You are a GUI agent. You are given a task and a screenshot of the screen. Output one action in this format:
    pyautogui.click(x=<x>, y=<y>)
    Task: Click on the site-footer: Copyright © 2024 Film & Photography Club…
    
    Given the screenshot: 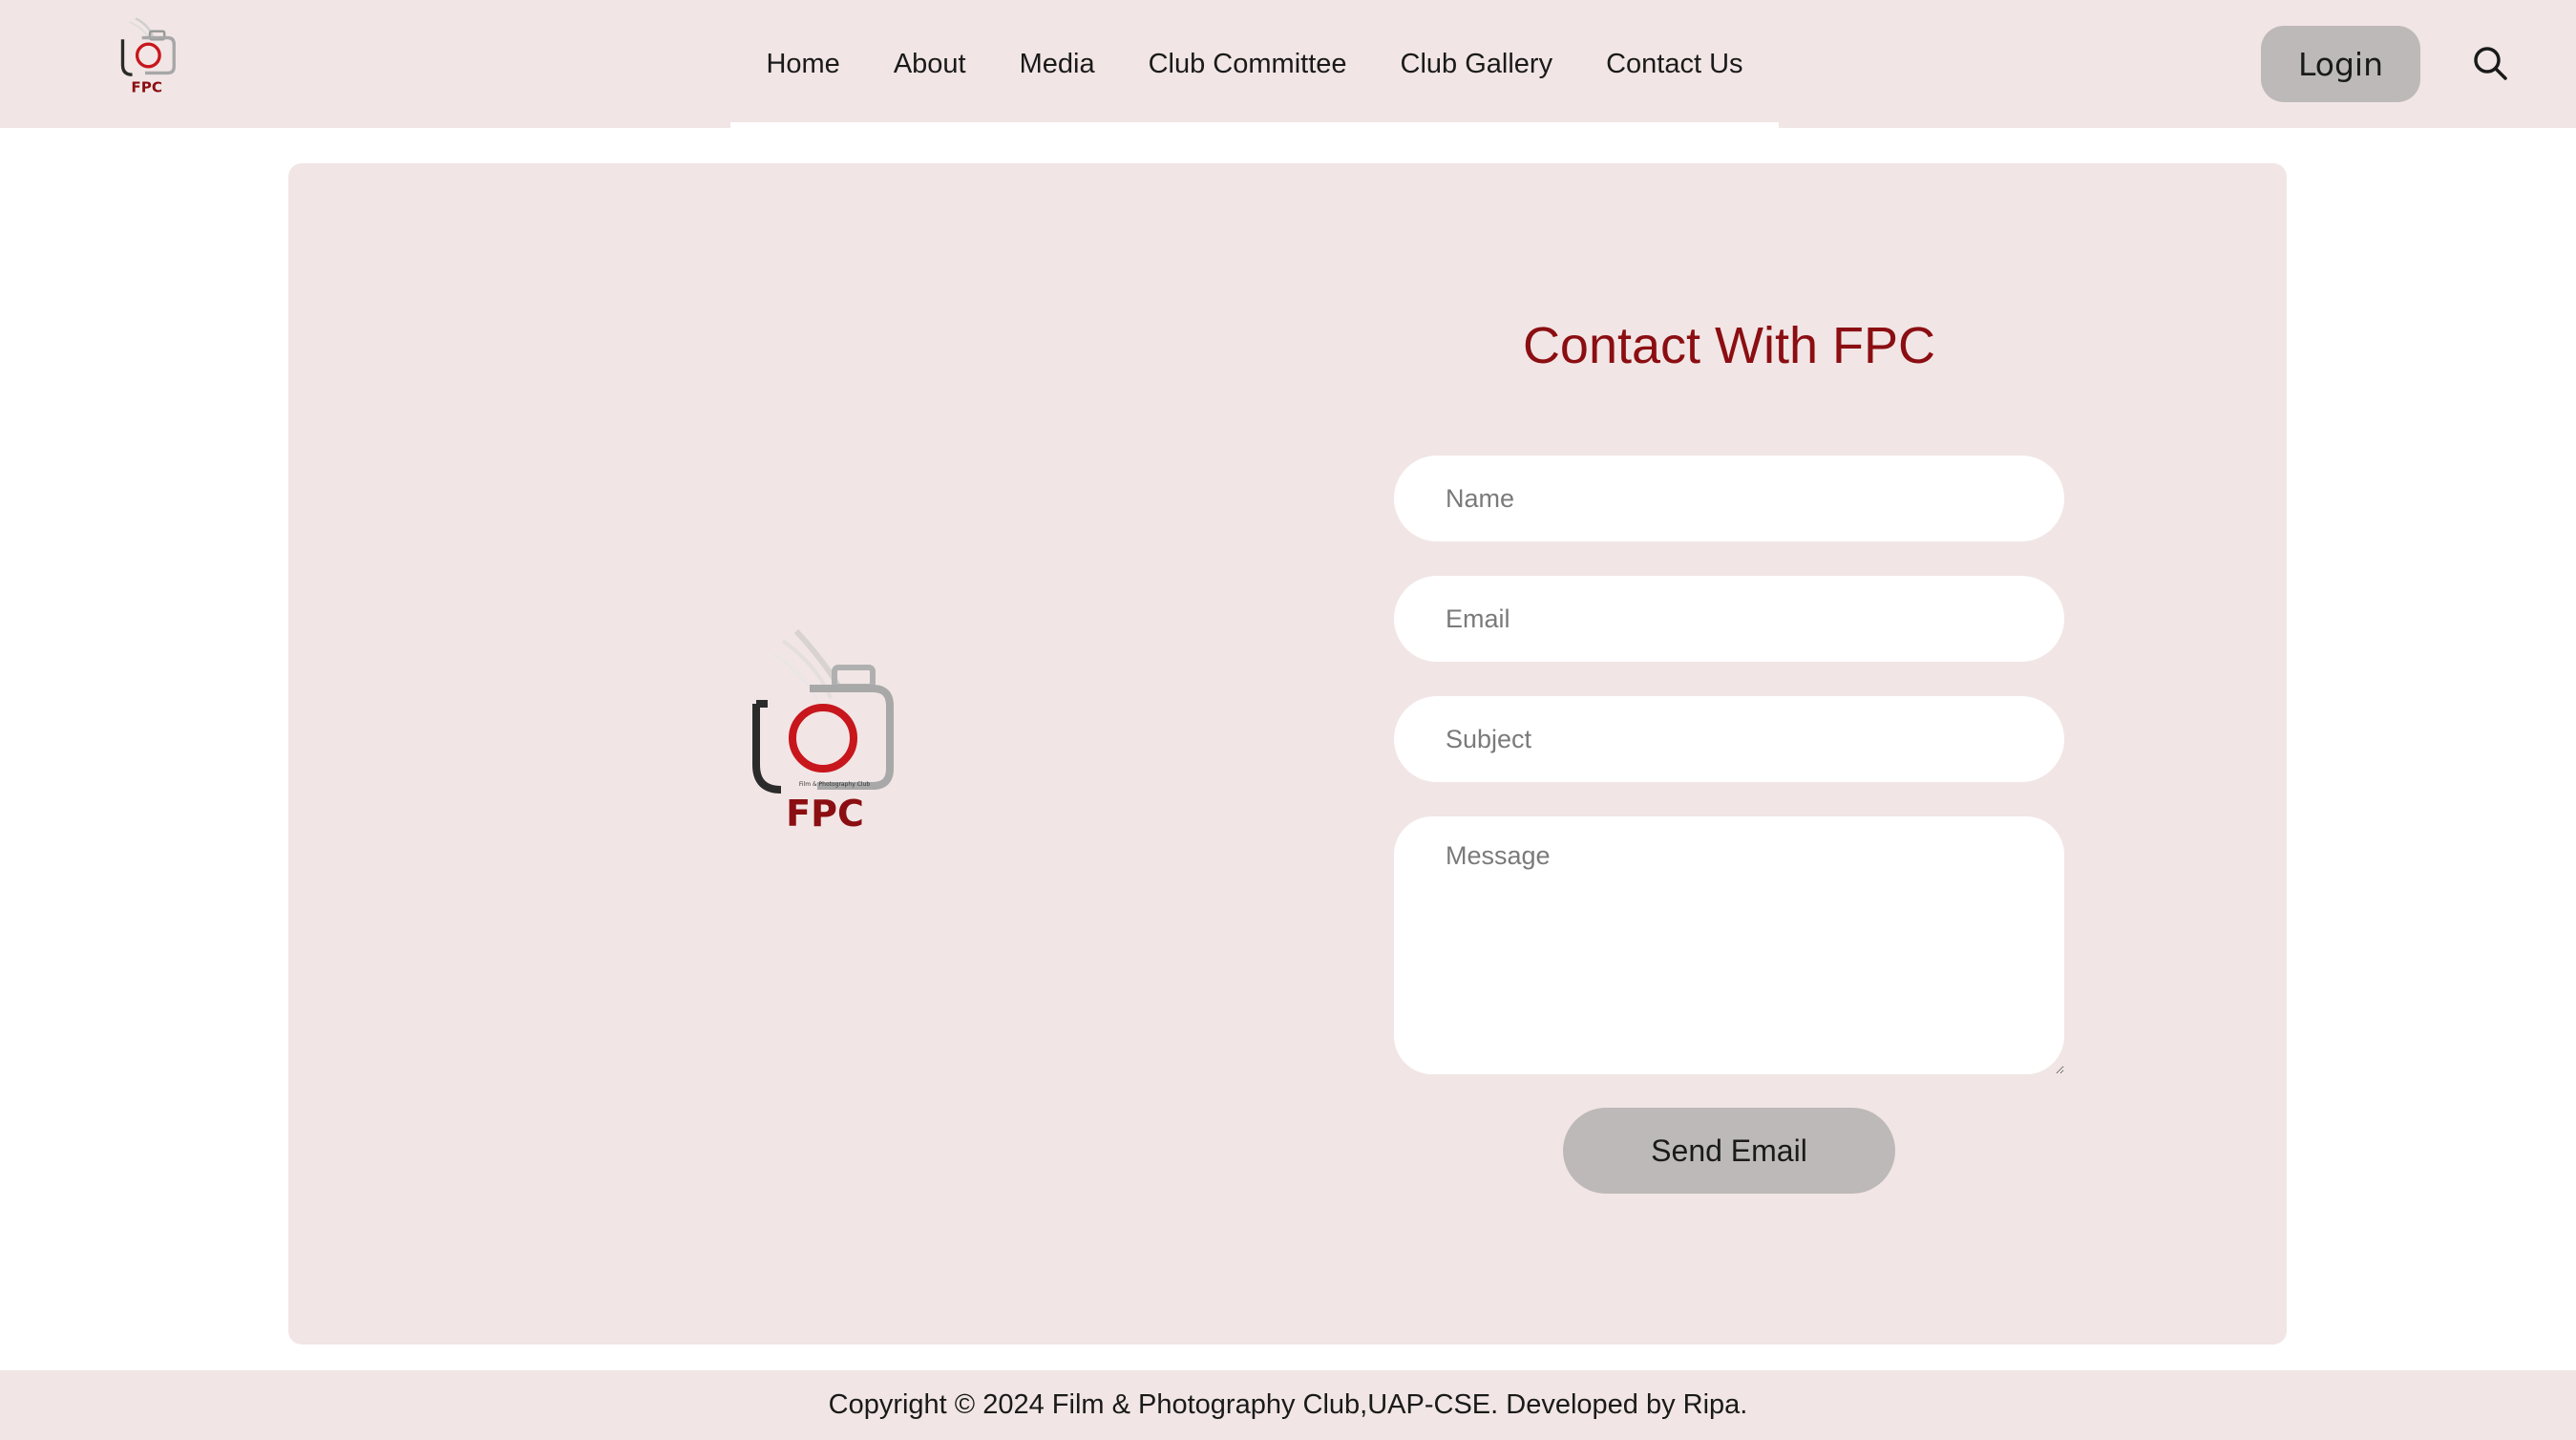 What is the action you would take?
    pyautogui.click(x=1288, y=1405)
    